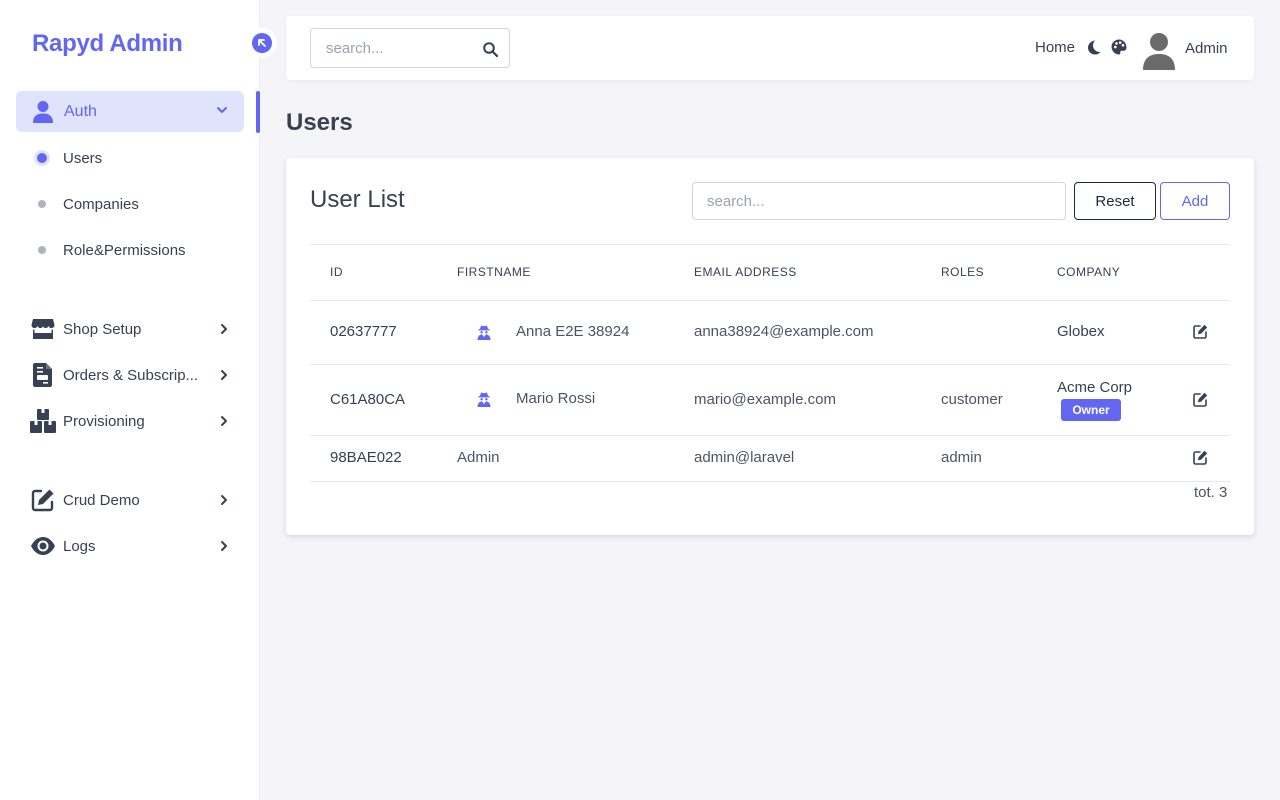 This screenshot has width=1280, height=800. I want to click on cell-email: mario@example.com, so click(765, 399).